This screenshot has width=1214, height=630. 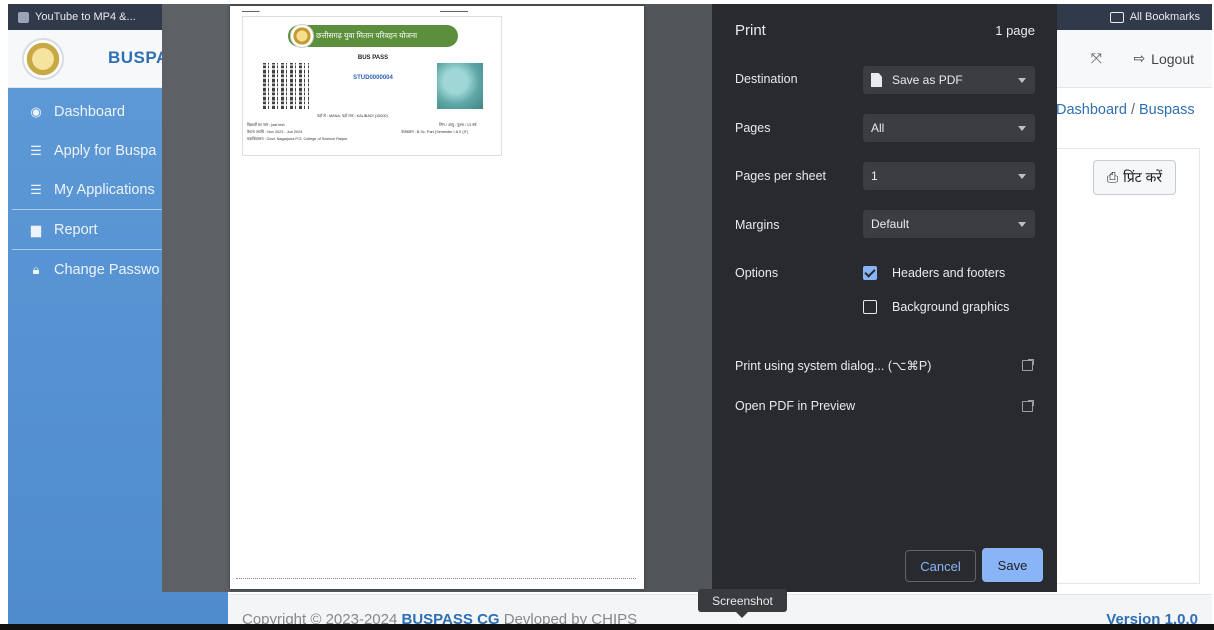 What do you see at coordinates (1143, 177) in the screenshot?
I see `print-button-label: प्रिंट करें` at bounding box center [1143, 177].